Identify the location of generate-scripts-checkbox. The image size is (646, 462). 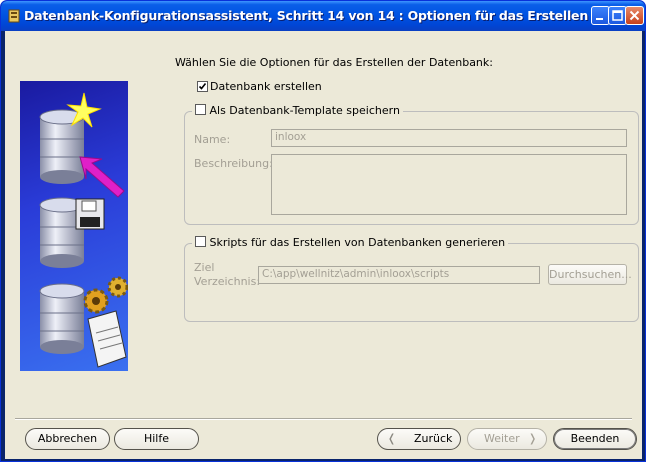
(200, 241).